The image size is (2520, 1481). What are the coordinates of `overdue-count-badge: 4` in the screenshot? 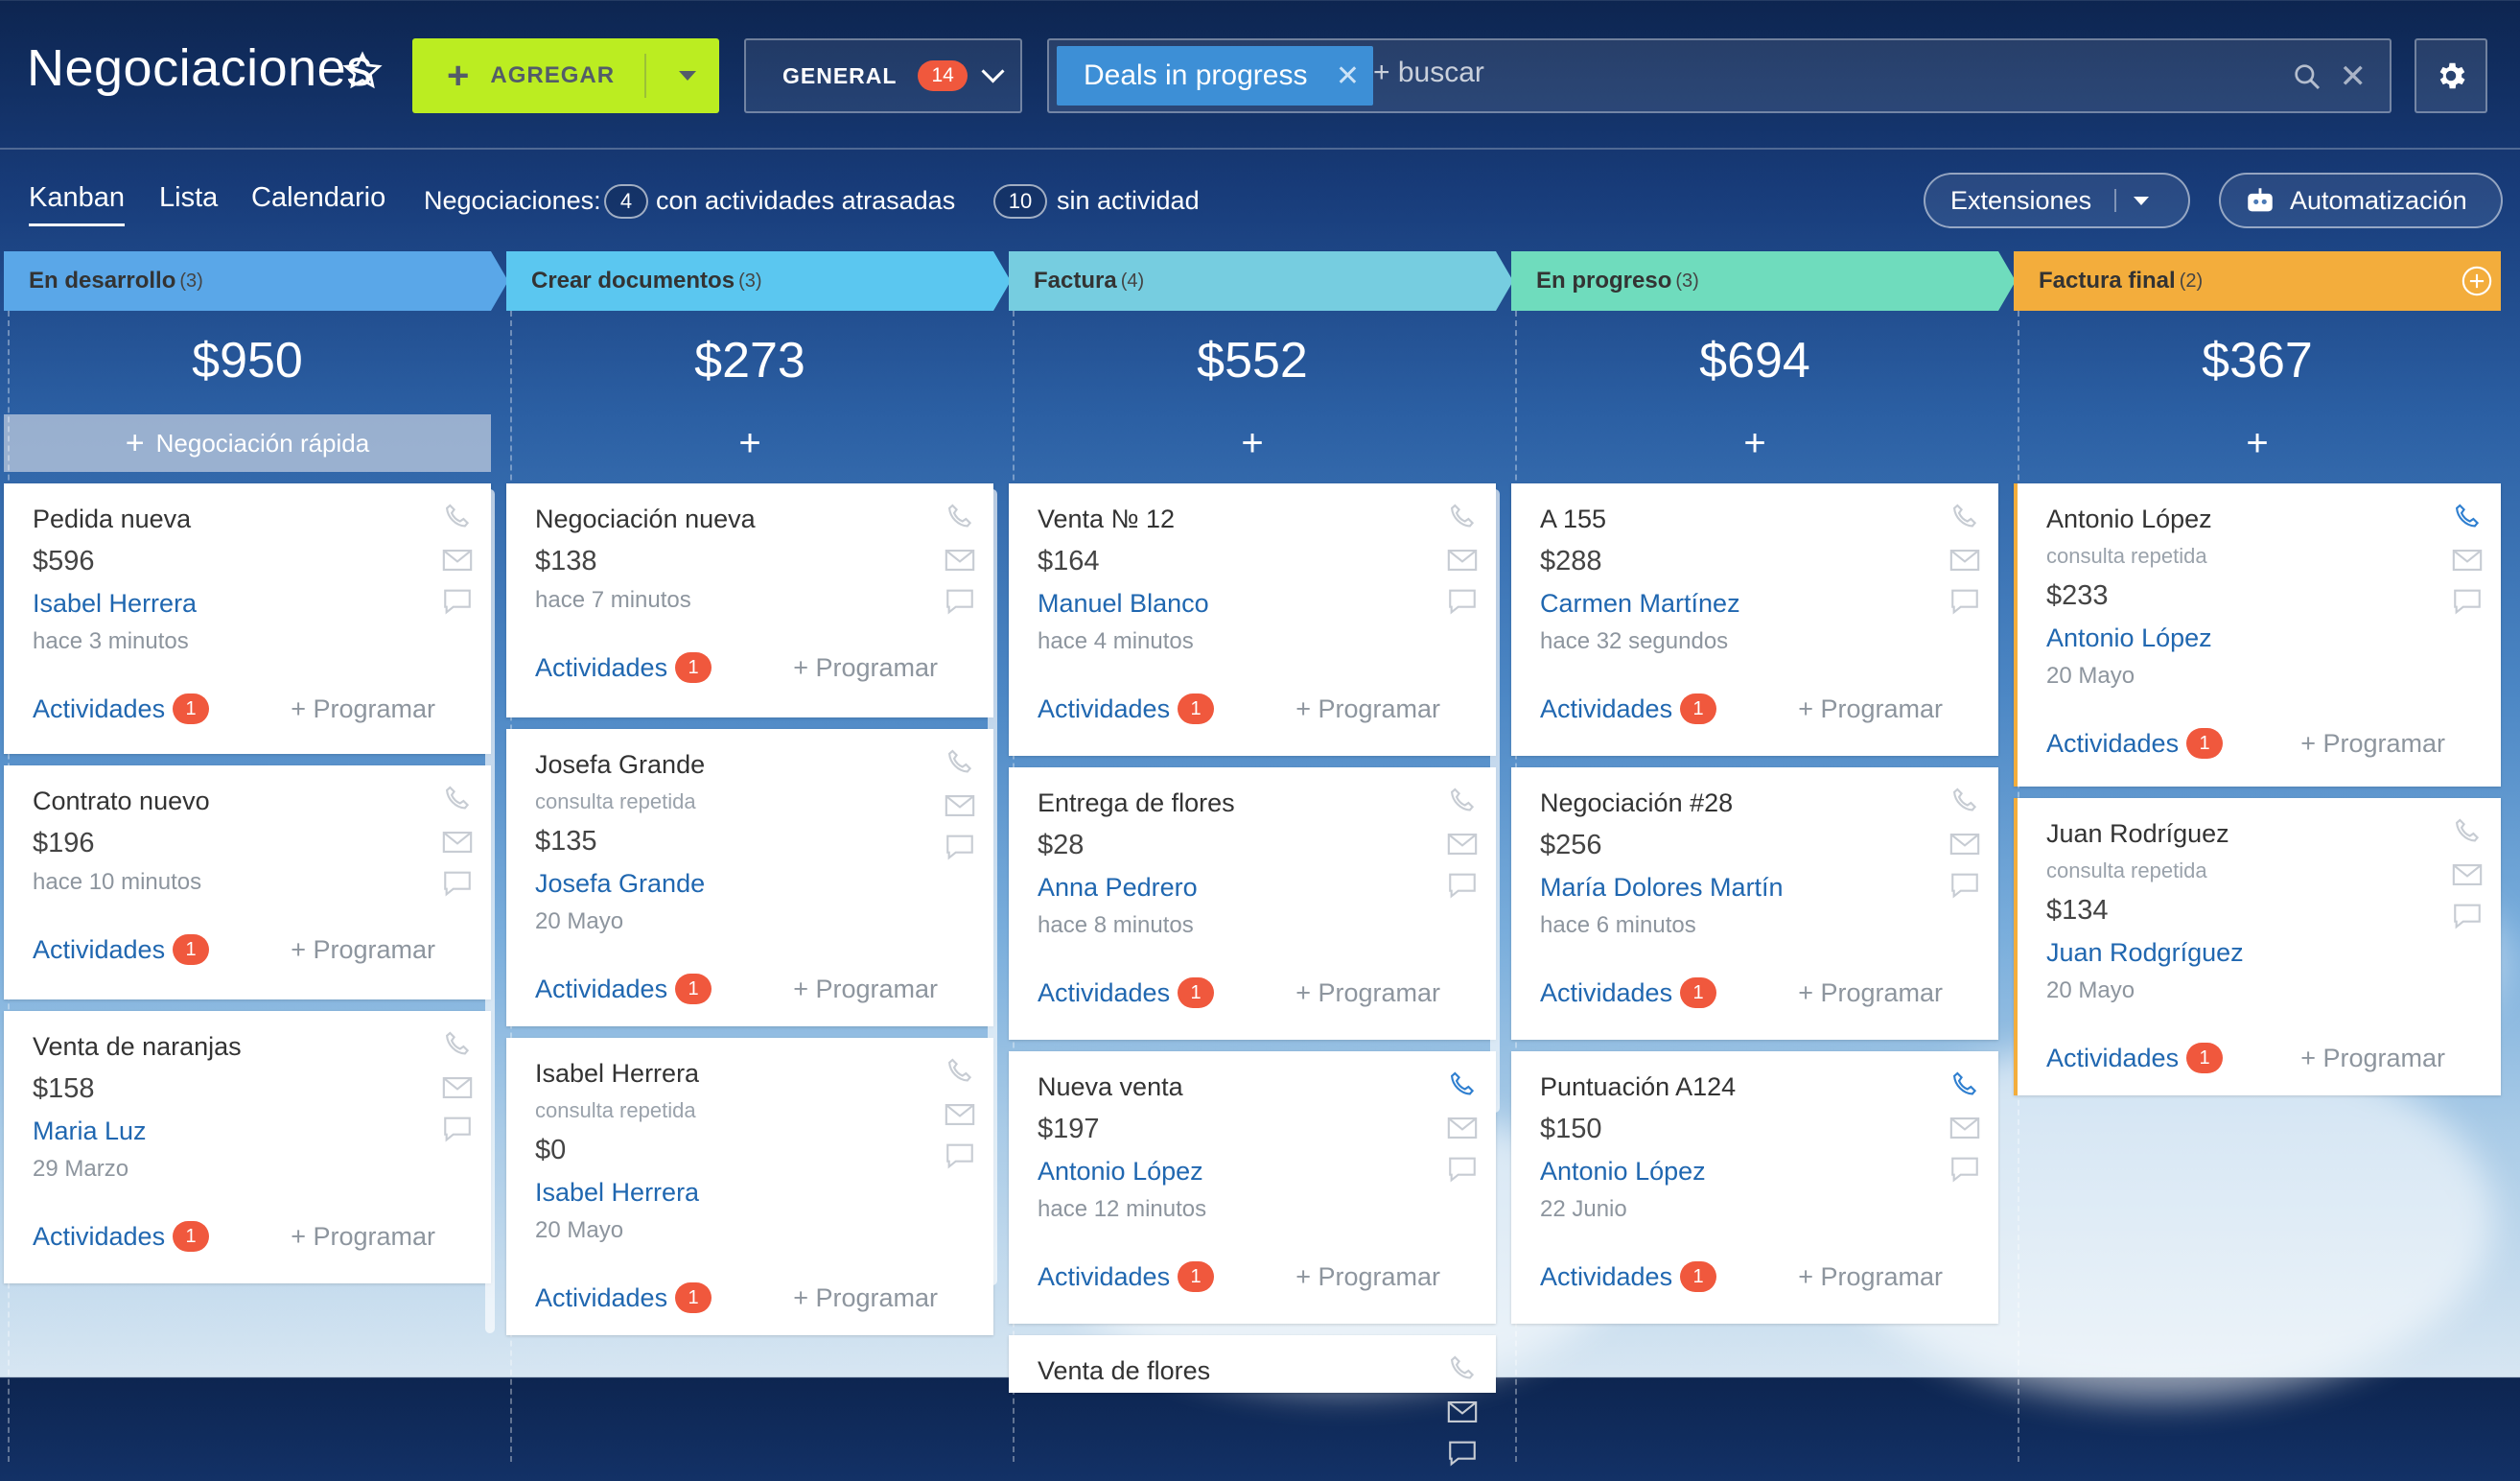 It's located at (626, 201).